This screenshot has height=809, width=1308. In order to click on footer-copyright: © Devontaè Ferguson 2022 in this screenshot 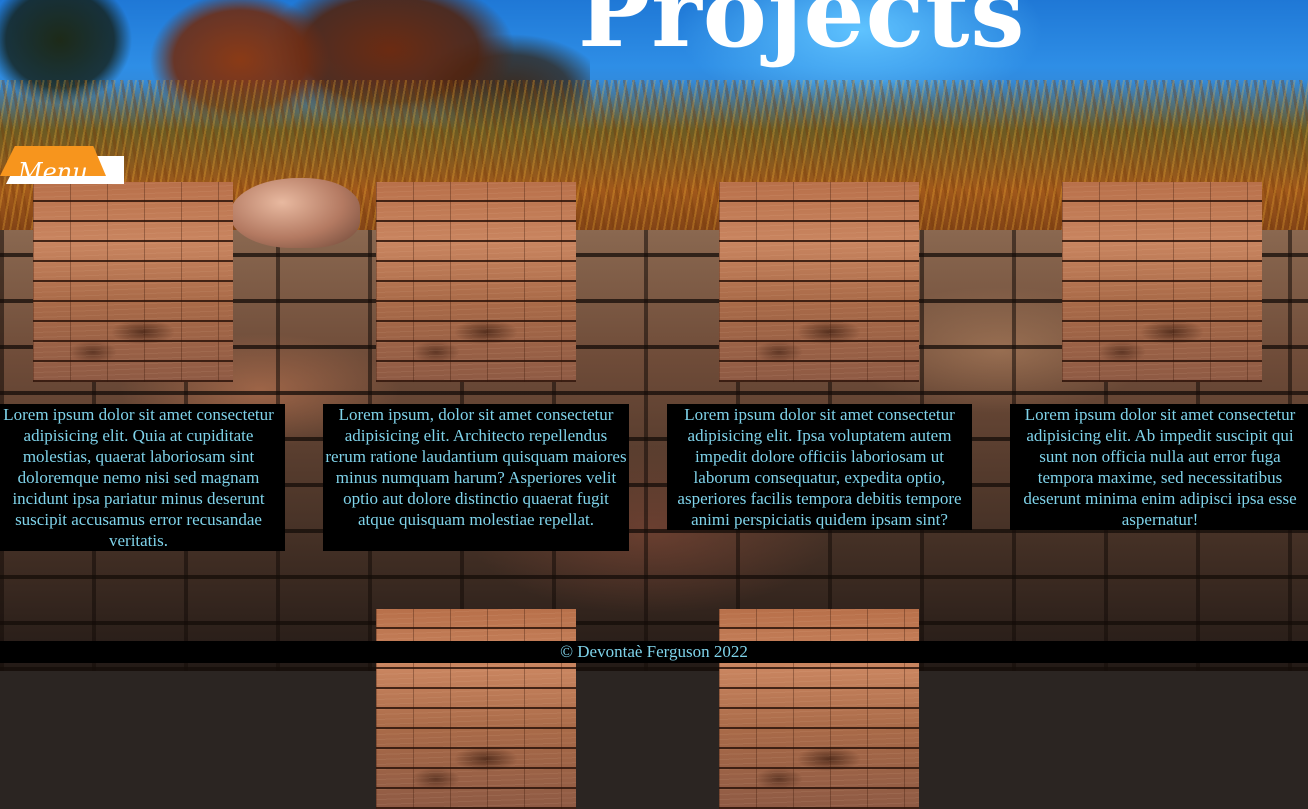, I will do `click(654, 651)`.